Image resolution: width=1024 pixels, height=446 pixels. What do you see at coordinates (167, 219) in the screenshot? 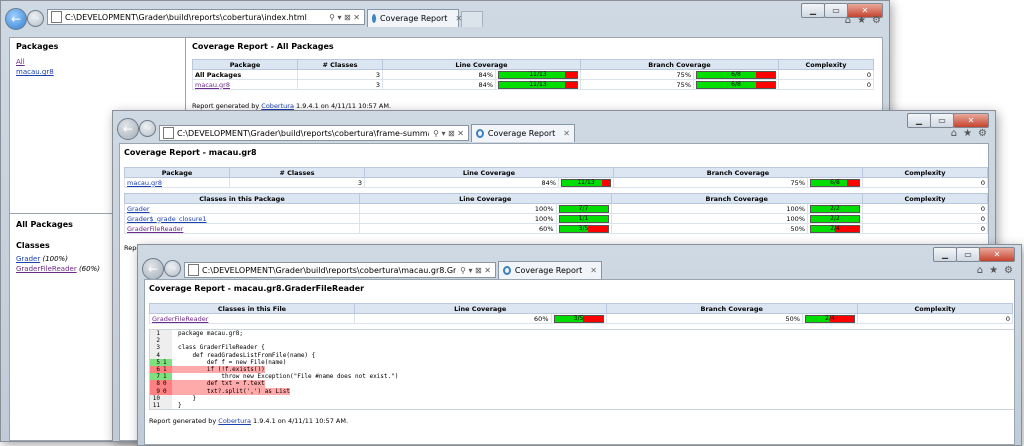
I see `class-link-grader-closure: Grader$_grade_closure1` at bounding box center [167, 219].